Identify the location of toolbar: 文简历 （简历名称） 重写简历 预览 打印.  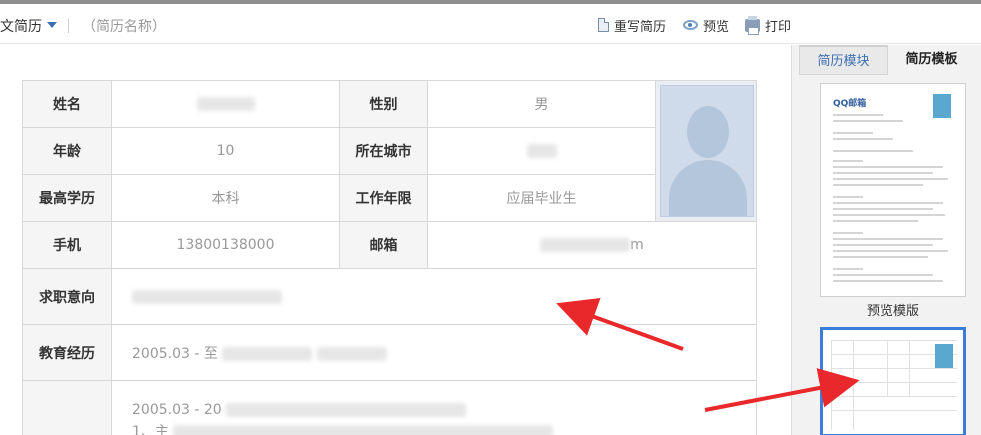
(490, 24).